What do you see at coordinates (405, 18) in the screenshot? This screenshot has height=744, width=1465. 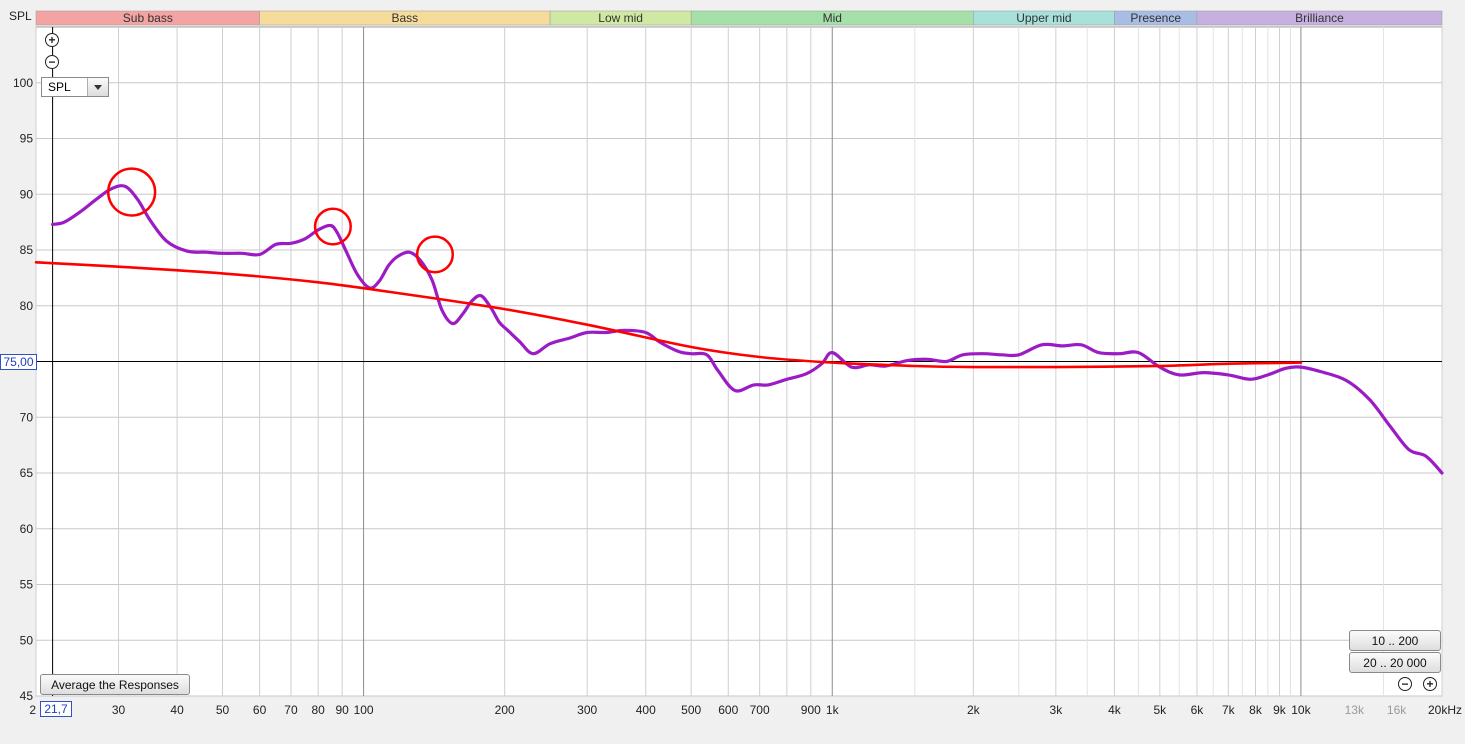 I see `band-label: Bass` at bounding box center [405, 18].